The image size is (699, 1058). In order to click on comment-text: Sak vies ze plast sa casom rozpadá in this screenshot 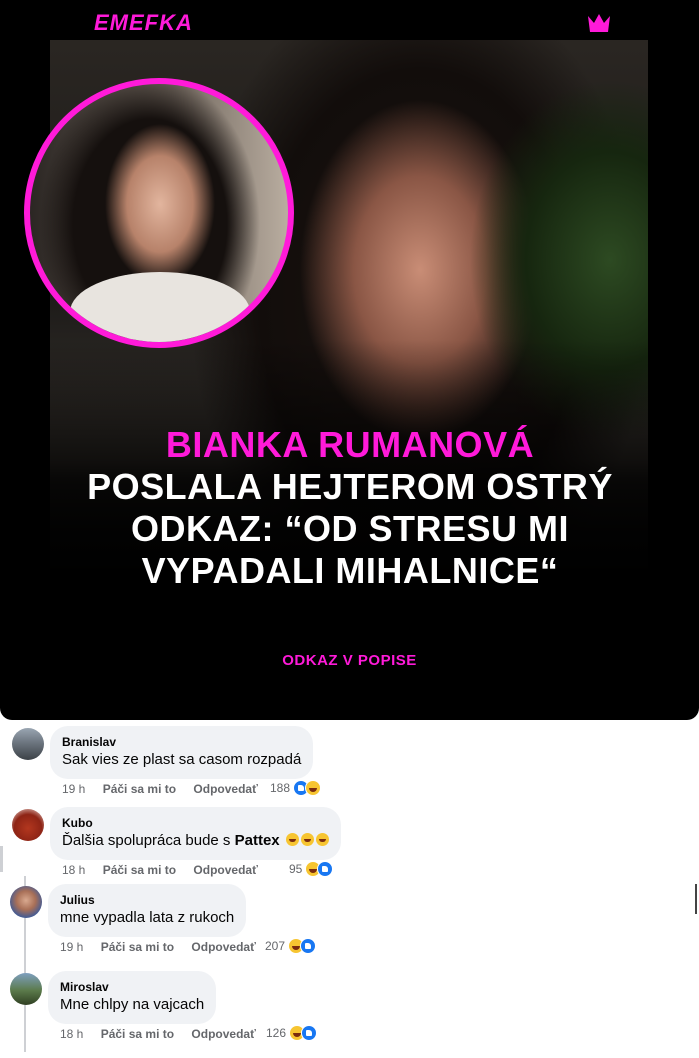, I will do `click(182, 759)`.